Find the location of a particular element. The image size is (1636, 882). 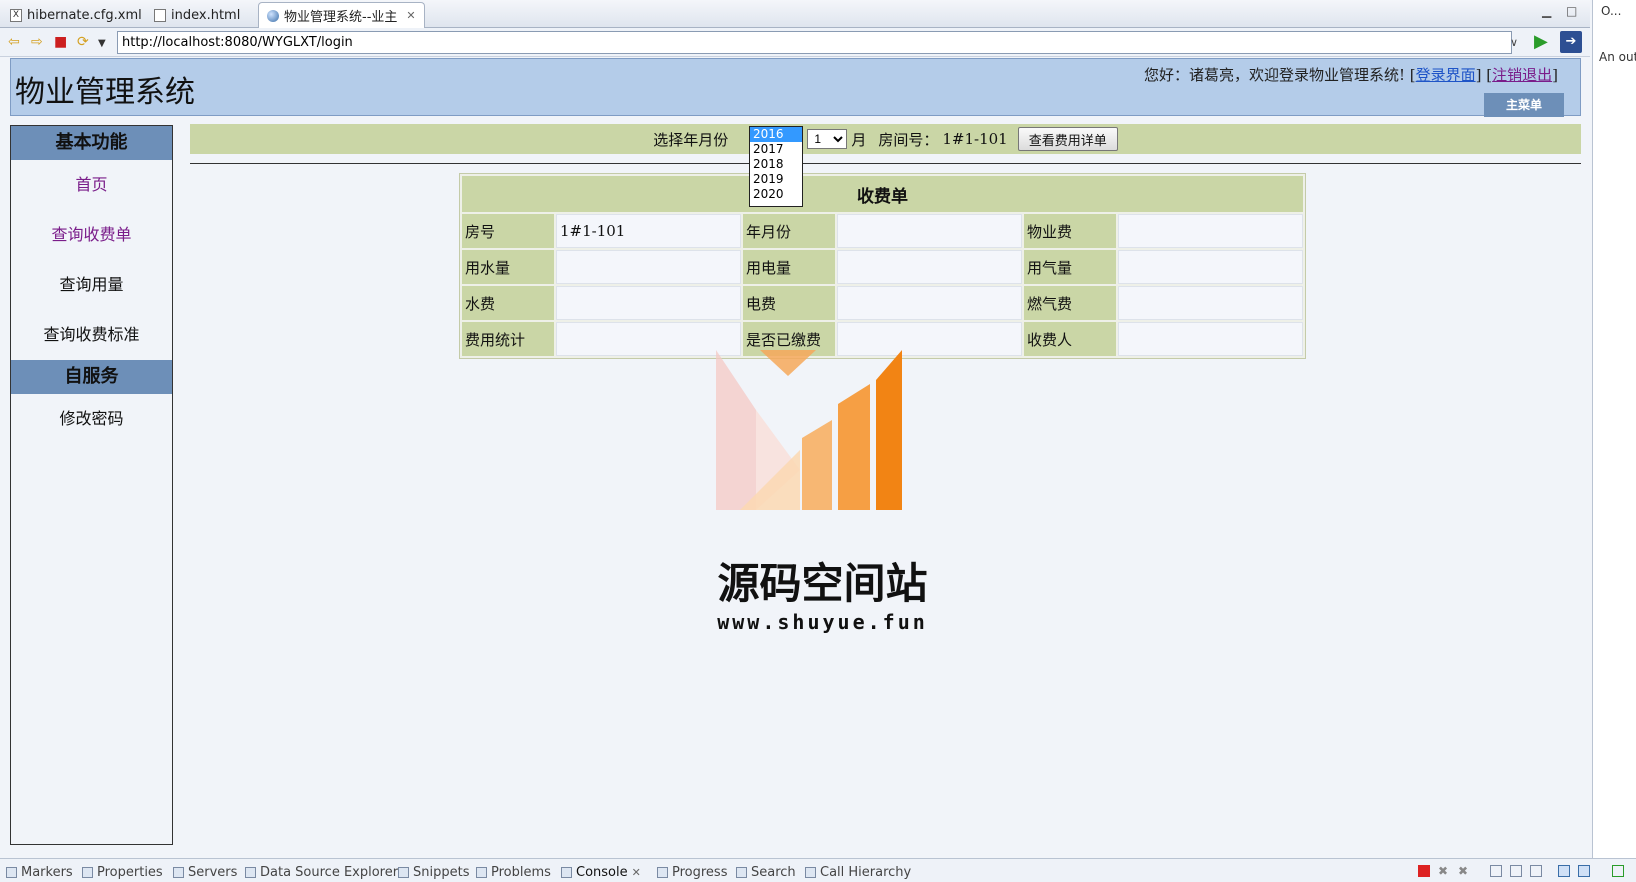

markers-icon is located at coordinates (11, 872).